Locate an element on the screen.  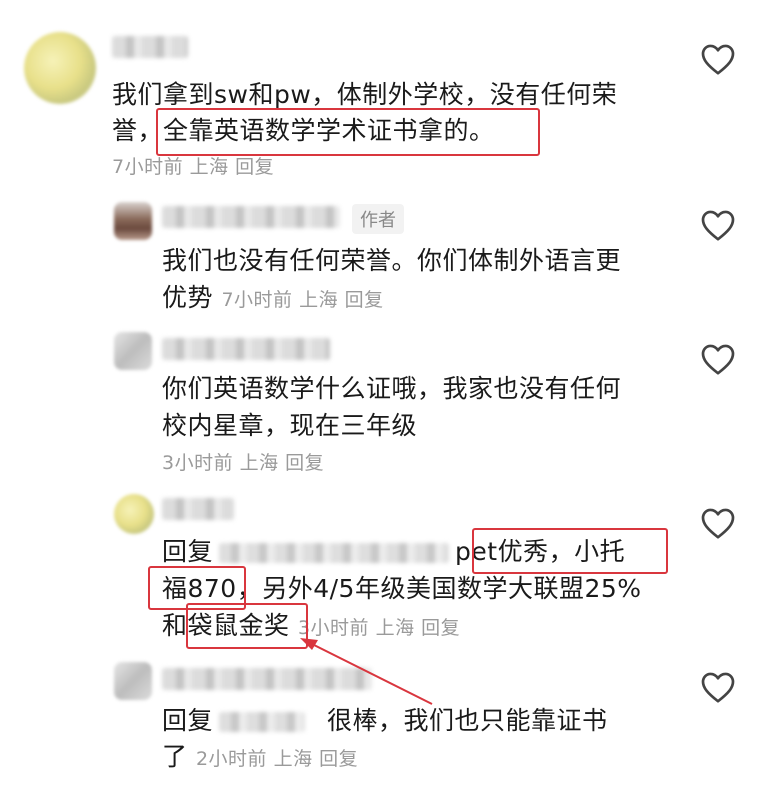
annotation-arrow is located at coordinates (366, 671).